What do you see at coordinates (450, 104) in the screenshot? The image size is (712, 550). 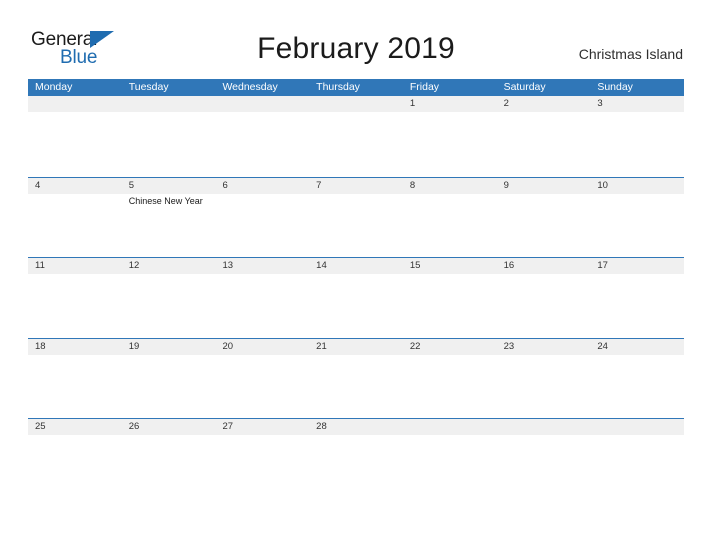 I see `day-number: 1` at bounding box center [450, 104].